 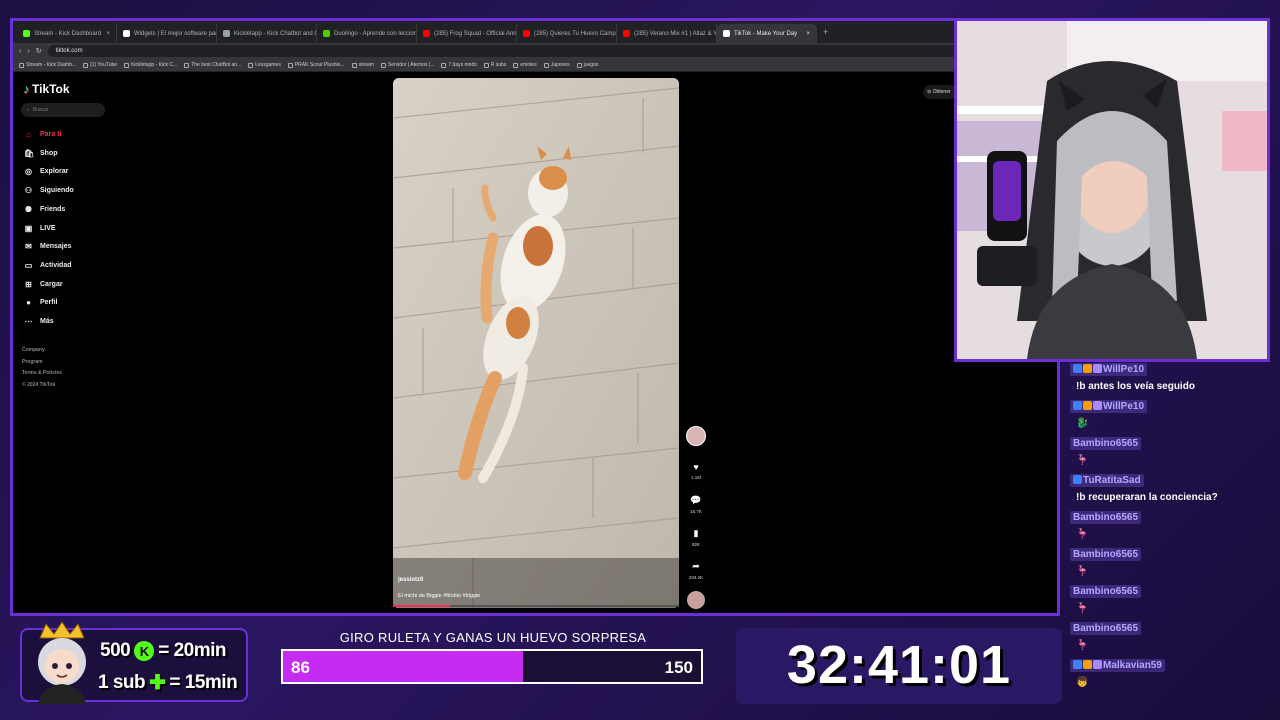 What do you see at coordinates (410, 580) in the screenshot?
I see `video-author: jessiotz0` at bounding box center [410, 580].